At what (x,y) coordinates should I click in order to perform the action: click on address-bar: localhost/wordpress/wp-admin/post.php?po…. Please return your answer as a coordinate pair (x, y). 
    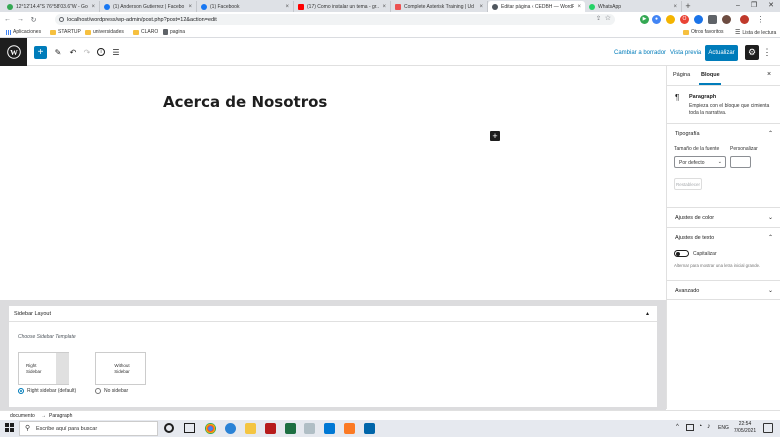
    Looking at the image, I should click on (335, 19).